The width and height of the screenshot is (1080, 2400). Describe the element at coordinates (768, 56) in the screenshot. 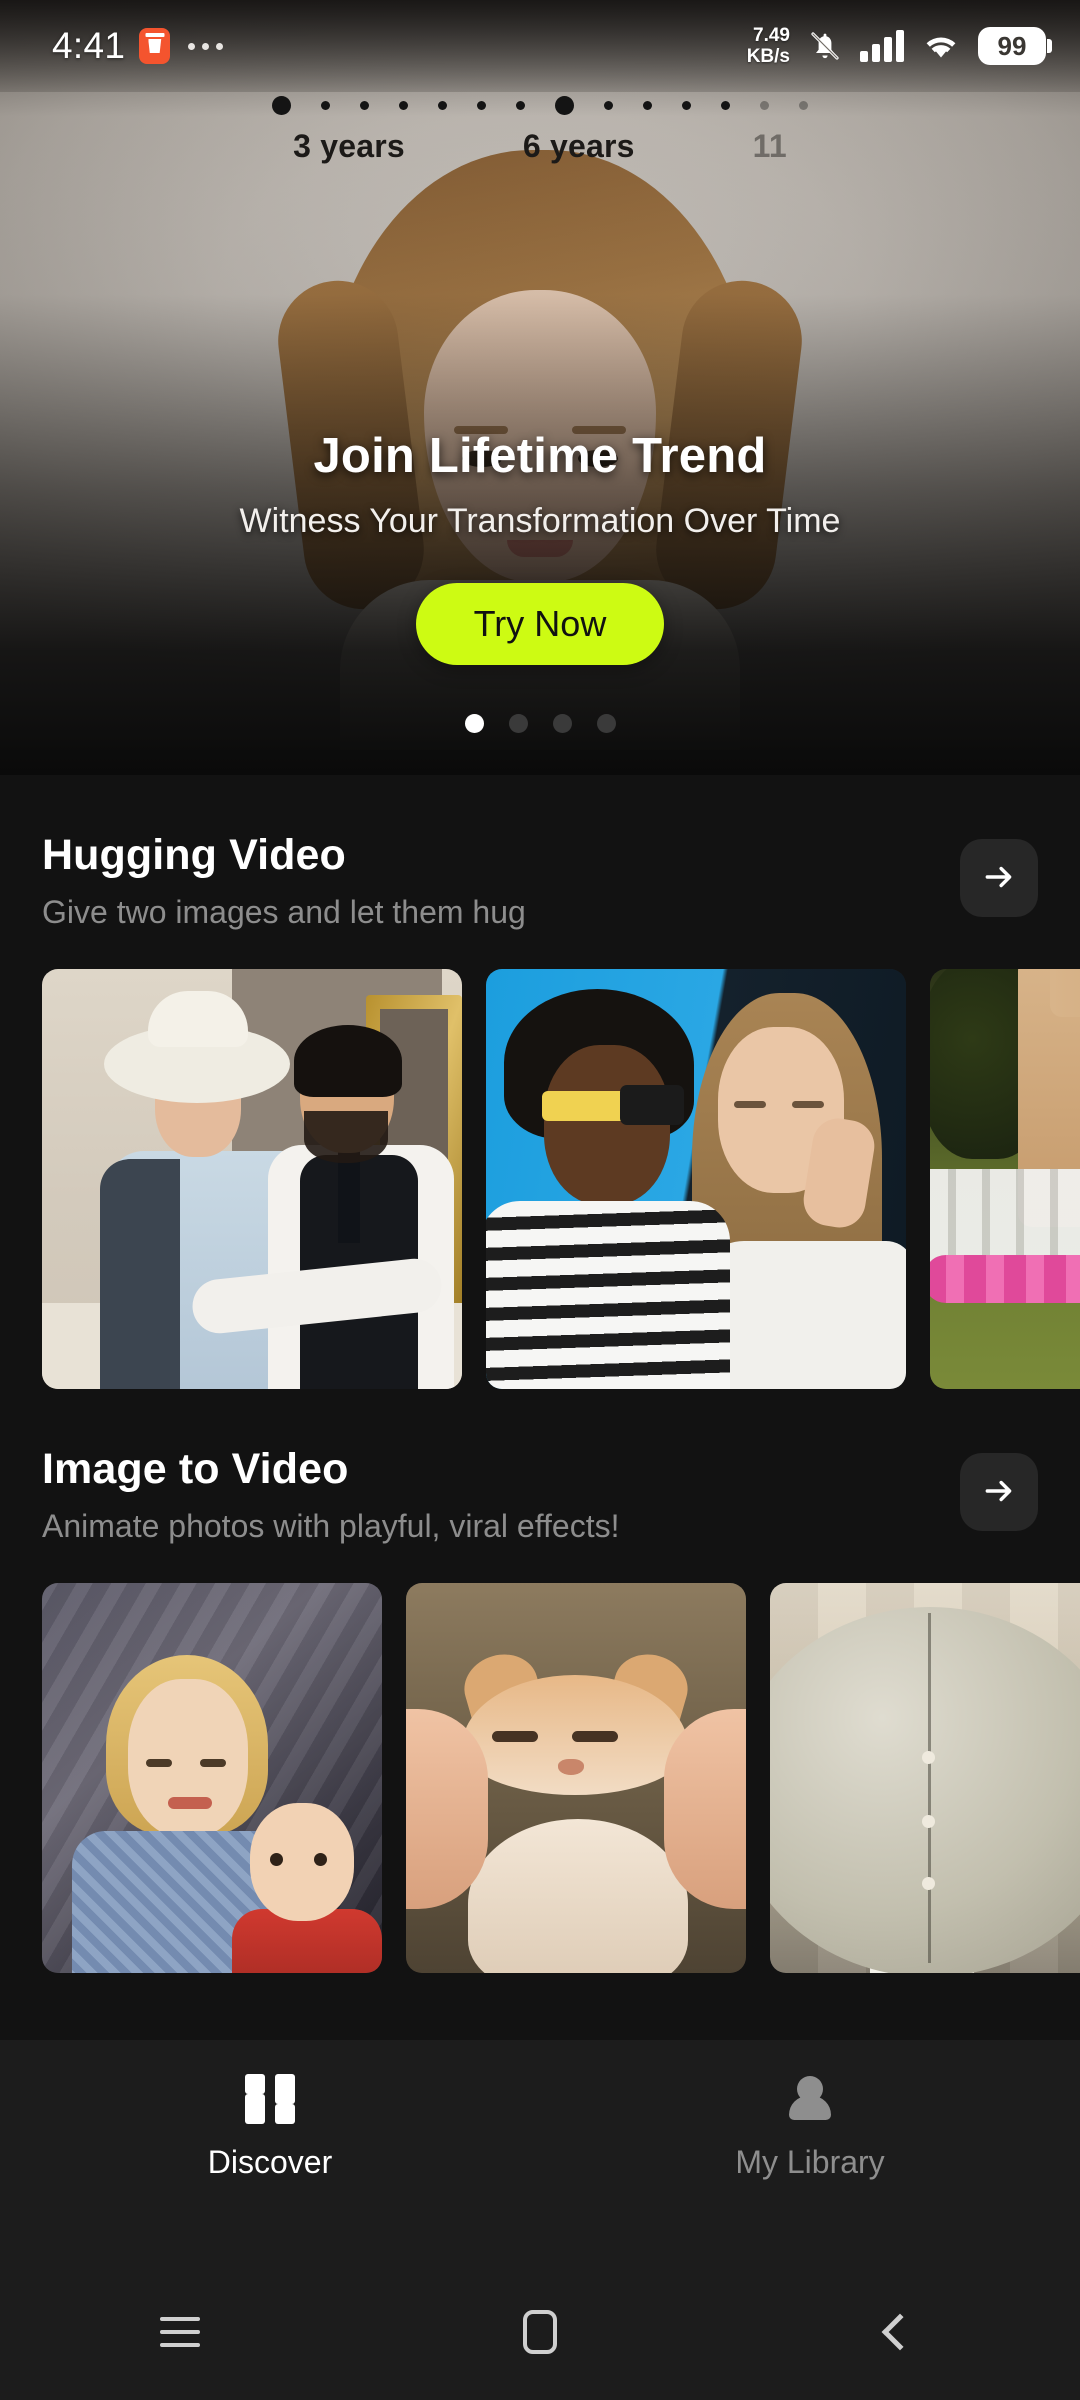

I see `network-speed-unit: KB/s` at that location.